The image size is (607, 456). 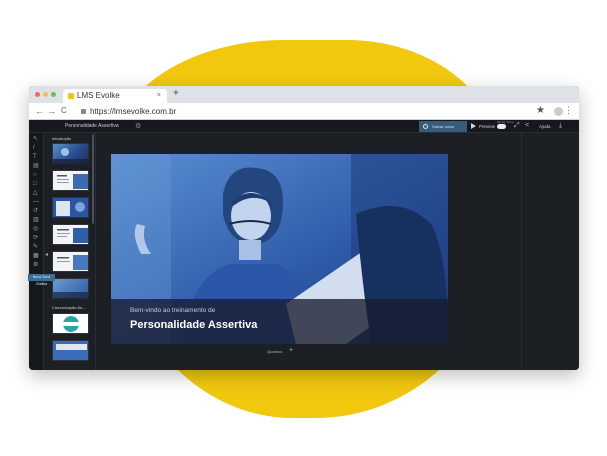 I want to click on slide-title: Personalidade Assertiva, so click(x=193, y=325).